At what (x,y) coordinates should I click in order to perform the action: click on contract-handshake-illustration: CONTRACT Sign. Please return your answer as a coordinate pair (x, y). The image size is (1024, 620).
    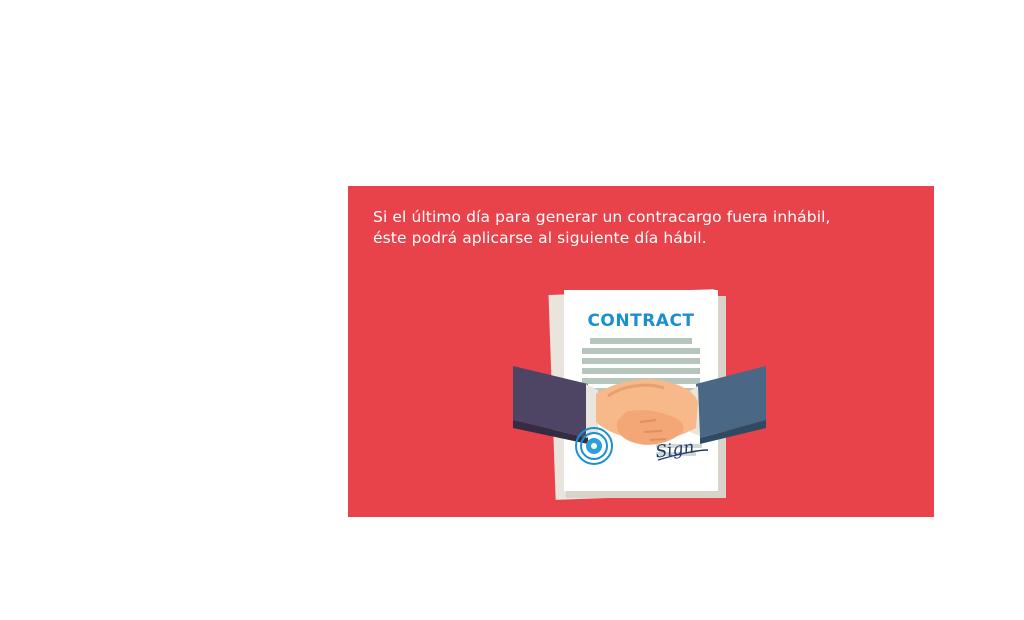
    Looking at the image, I should click on (639, 394).